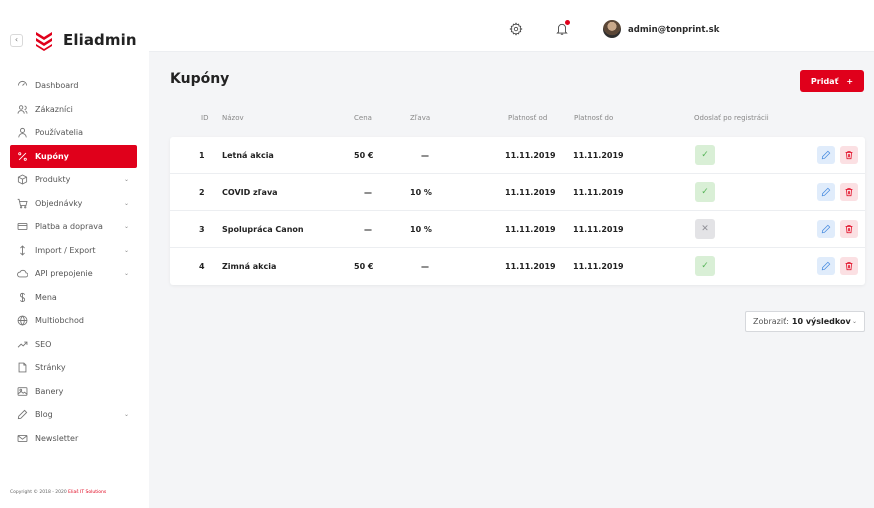 Image resolution: width=874 pixels, height=508 pixels. I want to click on cell-id: 4, so click(202, 266).